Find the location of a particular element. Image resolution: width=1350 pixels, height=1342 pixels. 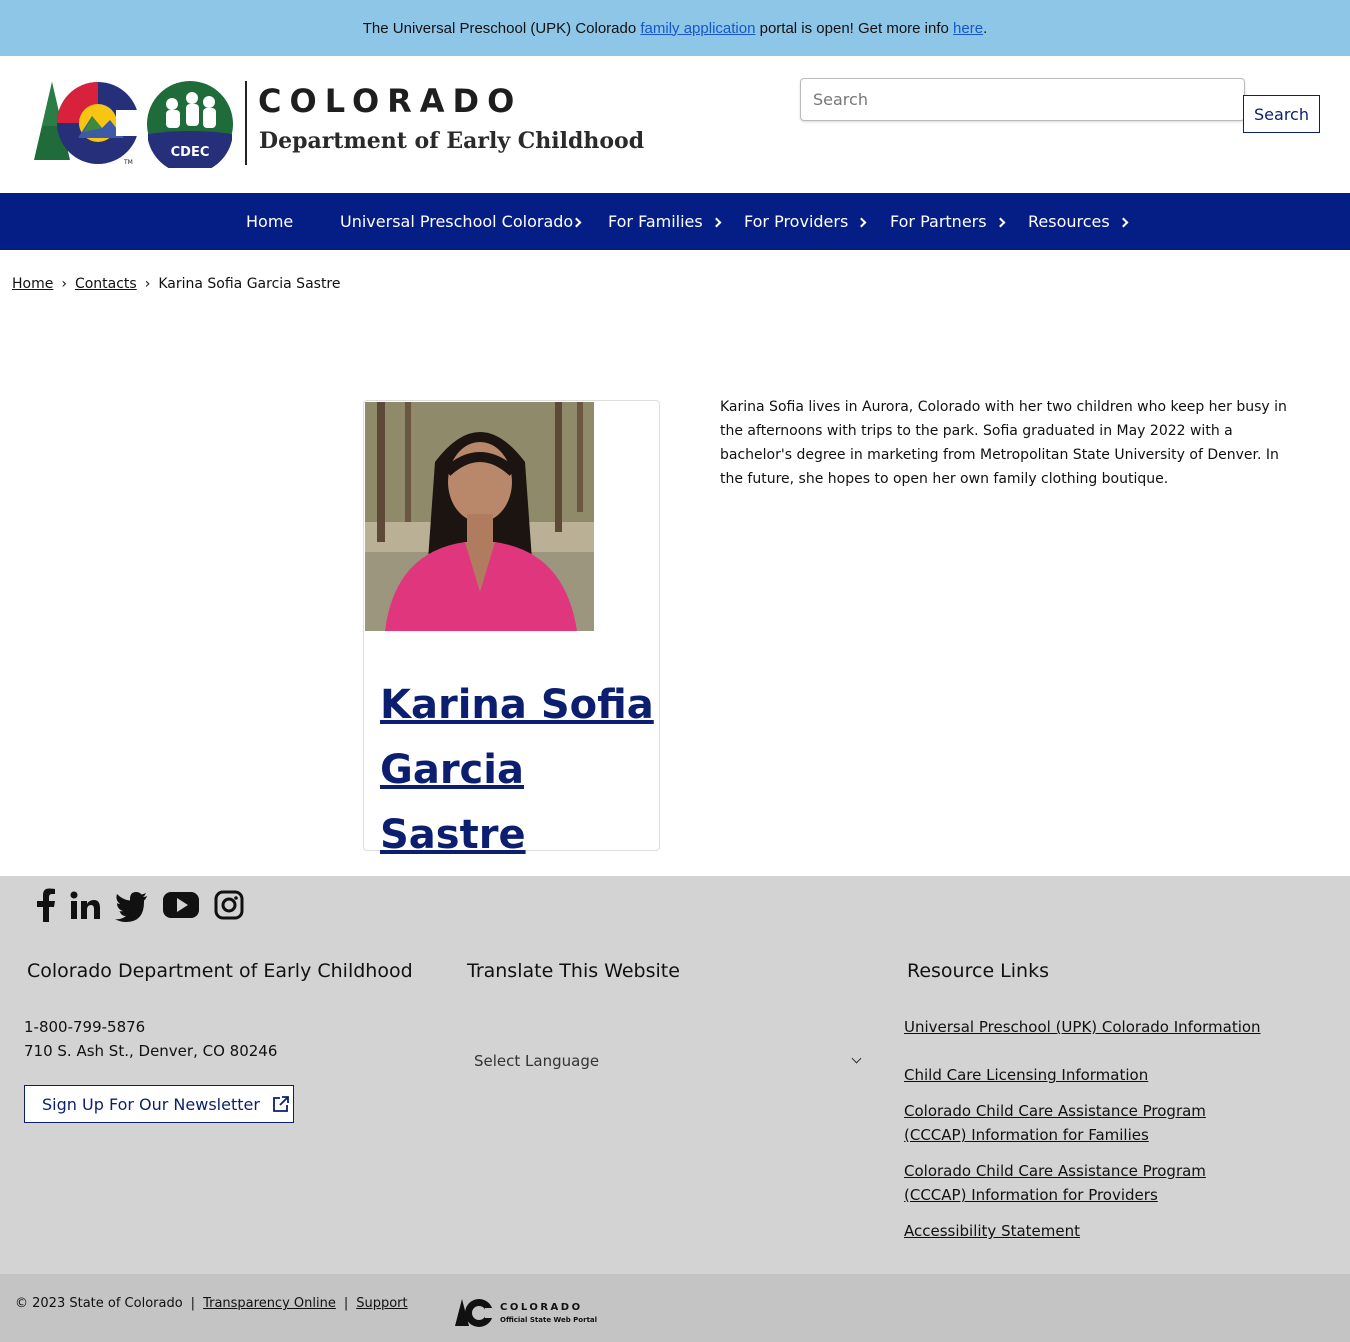

nav-item-home: Home is located at coordinates (269, 221).